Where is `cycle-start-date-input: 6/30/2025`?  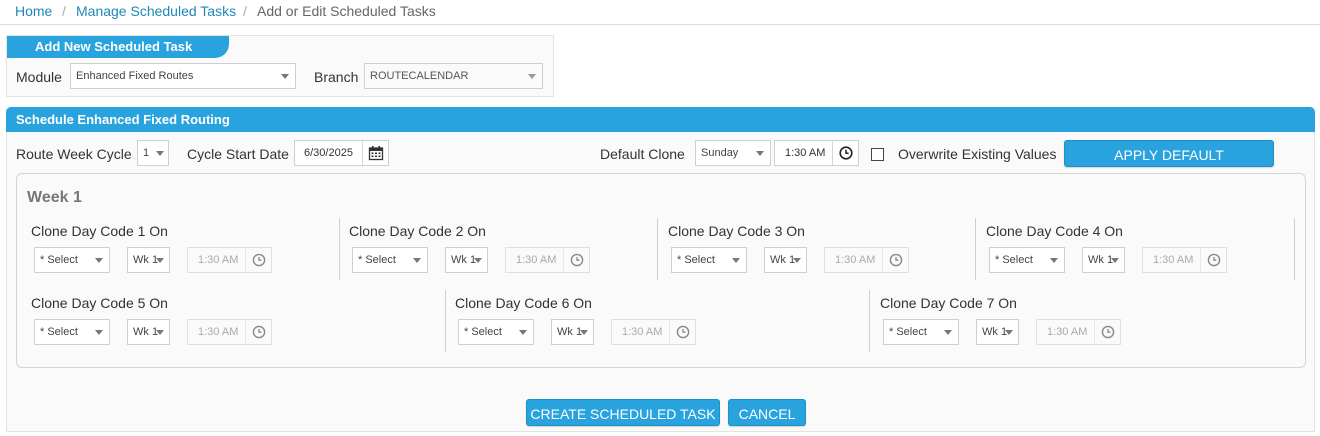 cycle-start-date-input: 6/30/2025 is located at coordinates (341, 153).